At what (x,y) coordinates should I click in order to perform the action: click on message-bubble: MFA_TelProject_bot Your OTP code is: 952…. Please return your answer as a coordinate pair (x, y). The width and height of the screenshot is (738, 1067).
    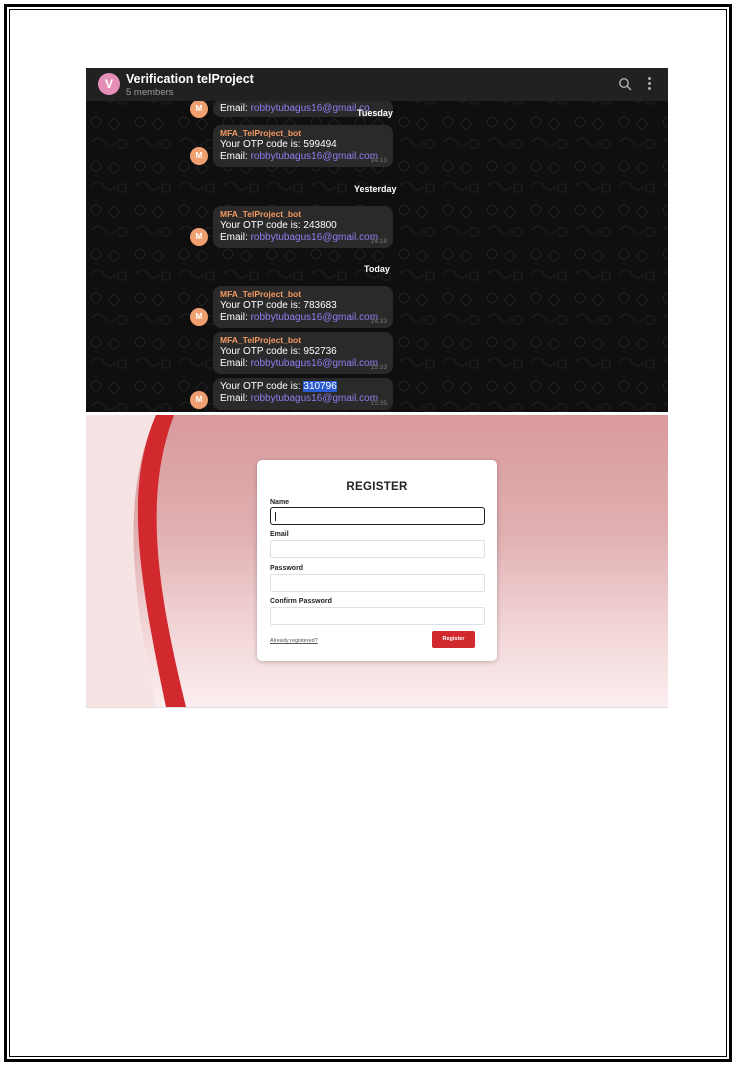
    Looking at the image, I should click on (303, 353).